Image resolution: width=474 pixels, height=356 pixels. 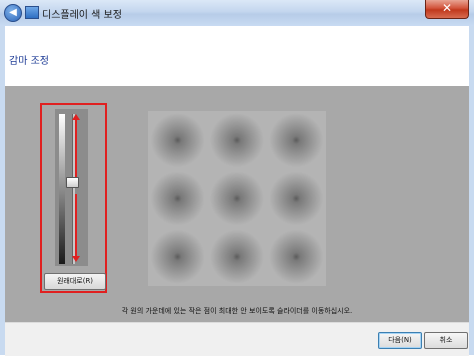 I want to click on close-button: ✕, so click(x=447, y=9).